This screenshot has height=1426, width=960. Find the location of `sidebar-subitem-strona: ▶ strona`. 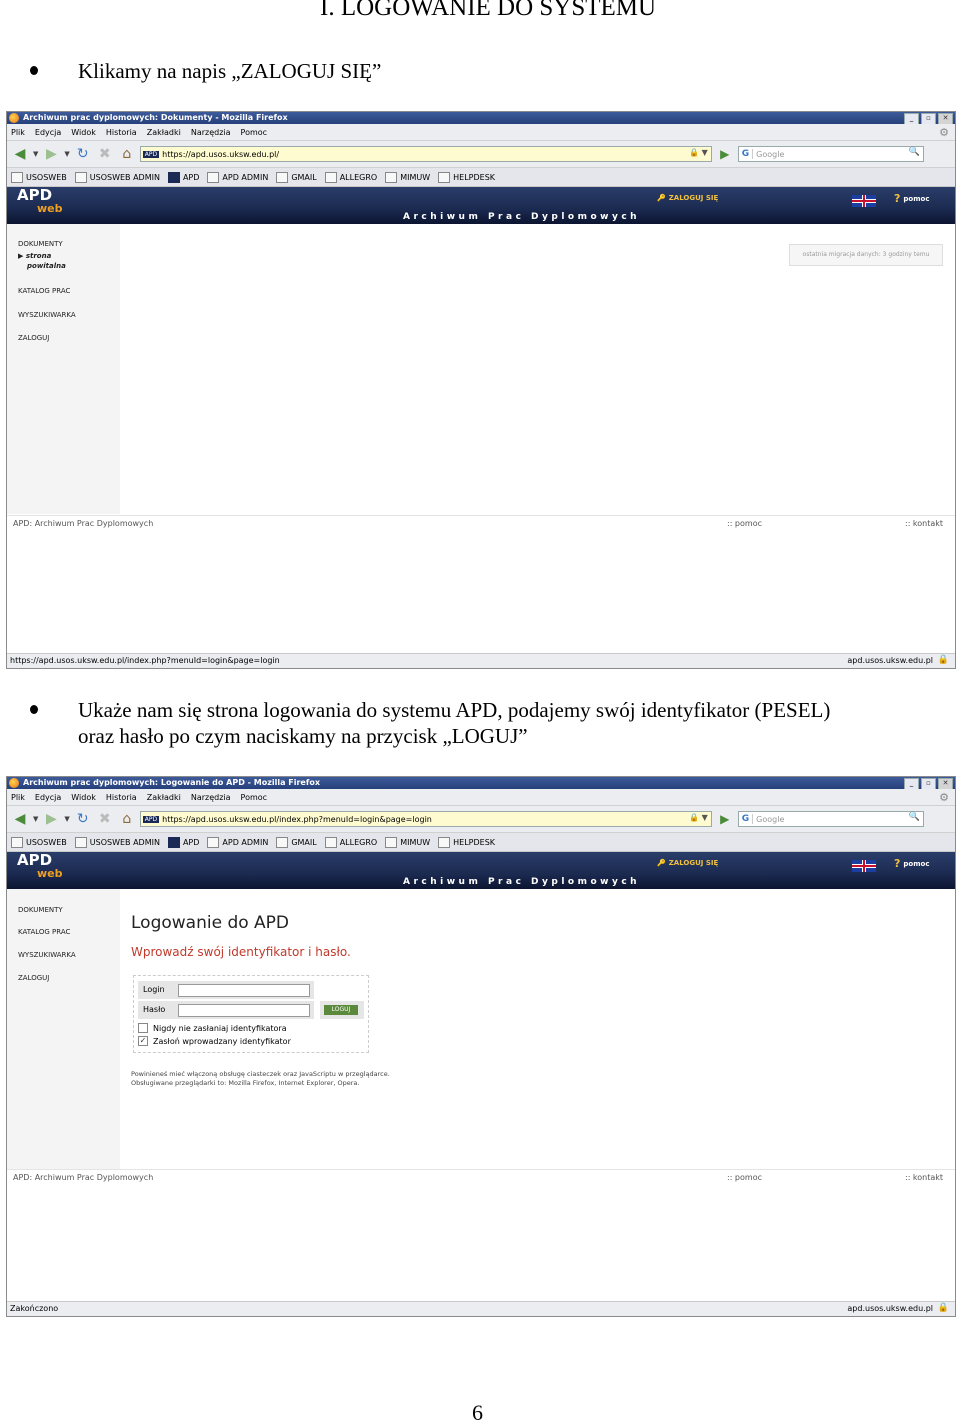

sidebar-subitem-strona: ▶ strona is located at coordinates (34, 256).